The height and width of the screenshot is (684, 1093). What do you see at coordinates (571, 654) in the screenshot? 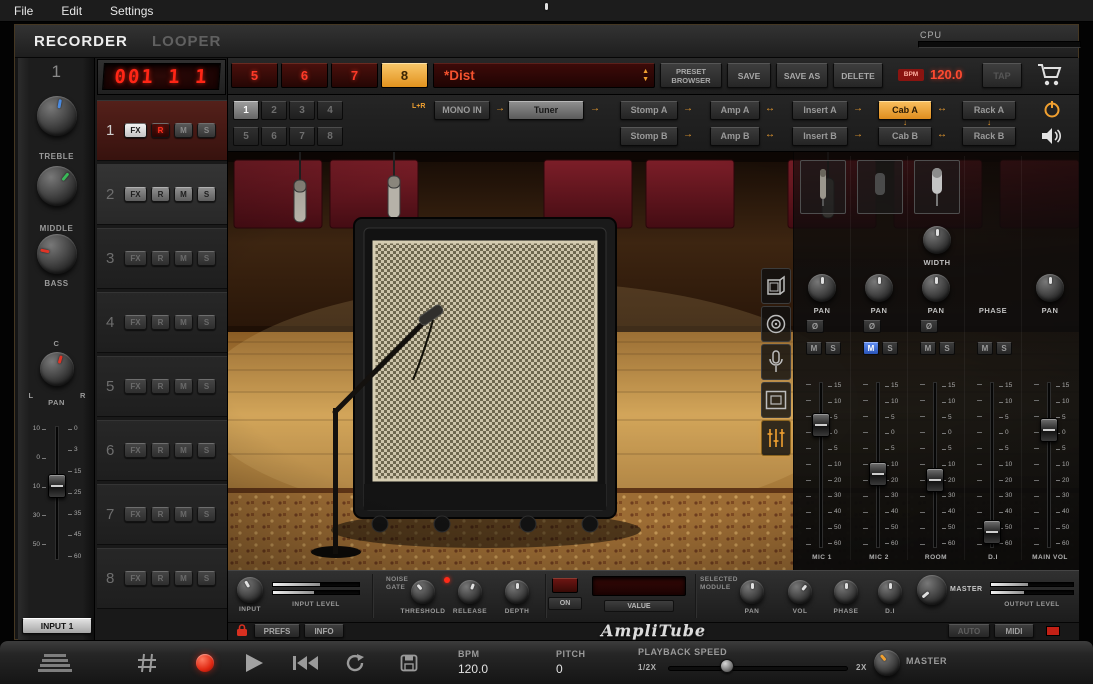
I see `pitch-label: PITCH` at bounding box center [571, 654].